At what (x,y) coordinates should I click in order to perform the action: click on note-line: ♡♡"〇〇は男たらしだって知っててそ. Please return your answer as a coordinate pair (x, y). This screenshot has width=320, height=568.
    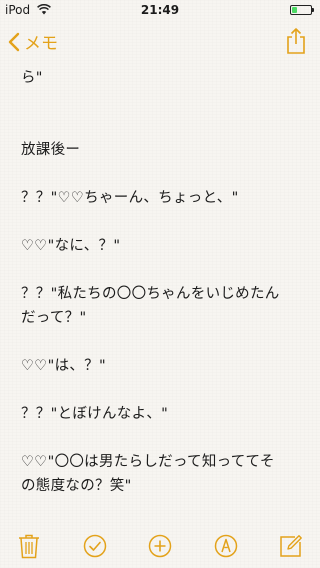
    Looking at the image, I should click on (148, 462).